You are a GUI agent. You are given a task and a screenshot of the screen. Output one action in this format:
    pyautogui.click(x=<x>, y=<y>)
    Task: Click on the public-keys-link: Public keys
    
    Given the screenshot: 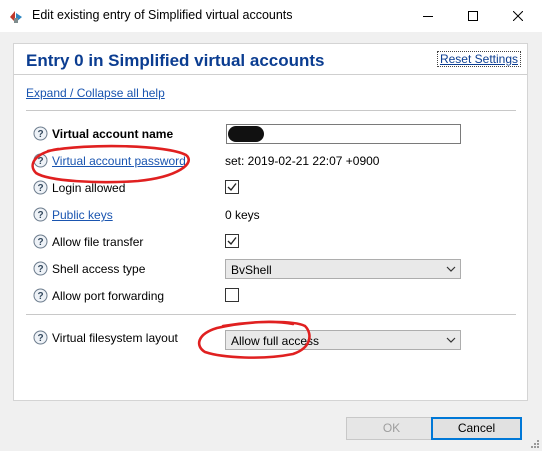 What is the action you would take?
    pyautogui.click(x=82, y=215)
    